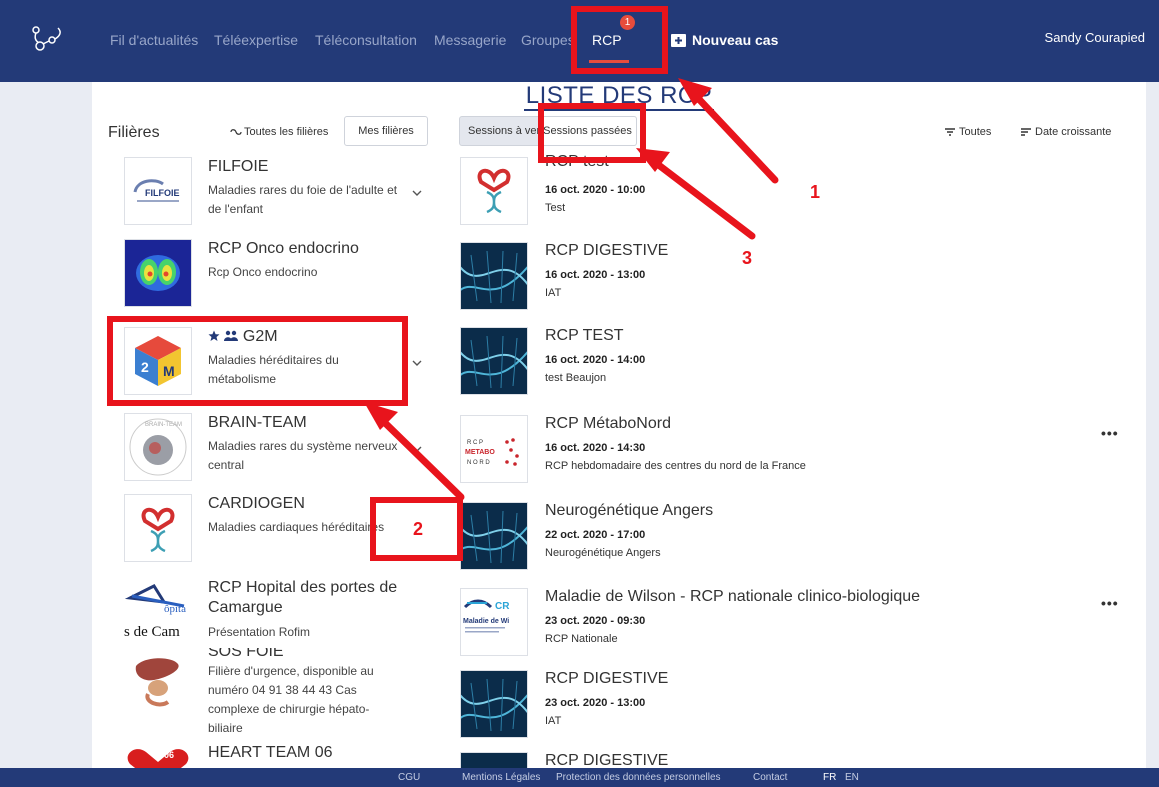  I want to click on filiere-title: SOS FOIE, so click(246, 654).